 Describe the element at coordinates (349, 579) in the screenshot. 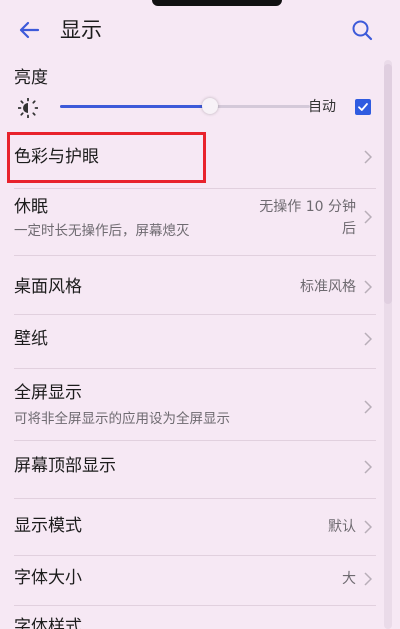

I see `settings-row-value: 大` at that location.